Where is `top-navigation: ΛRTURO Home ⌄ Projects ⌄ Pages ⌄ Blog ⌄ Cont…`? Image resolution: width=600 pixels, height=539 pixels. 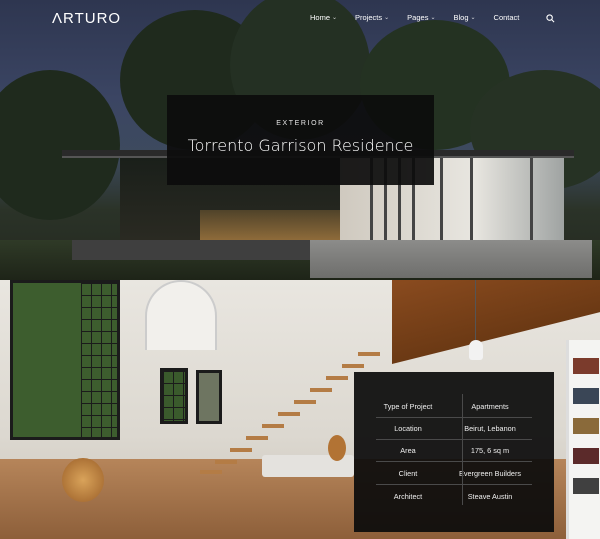
top-navigation: ΛRTURO Home ⌄ Projects ⌄ Pages ⌄ Blog ⌄ Cont… is located at coordinates (300, 18).